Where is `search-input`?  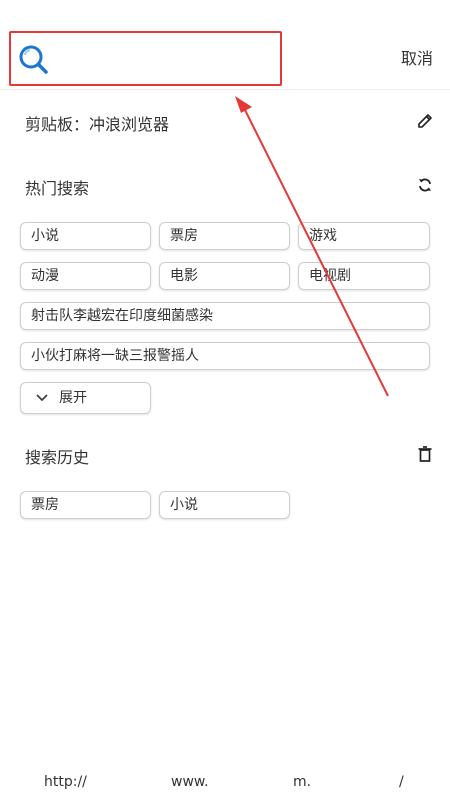
search-input is located at coordinates (166, 60).